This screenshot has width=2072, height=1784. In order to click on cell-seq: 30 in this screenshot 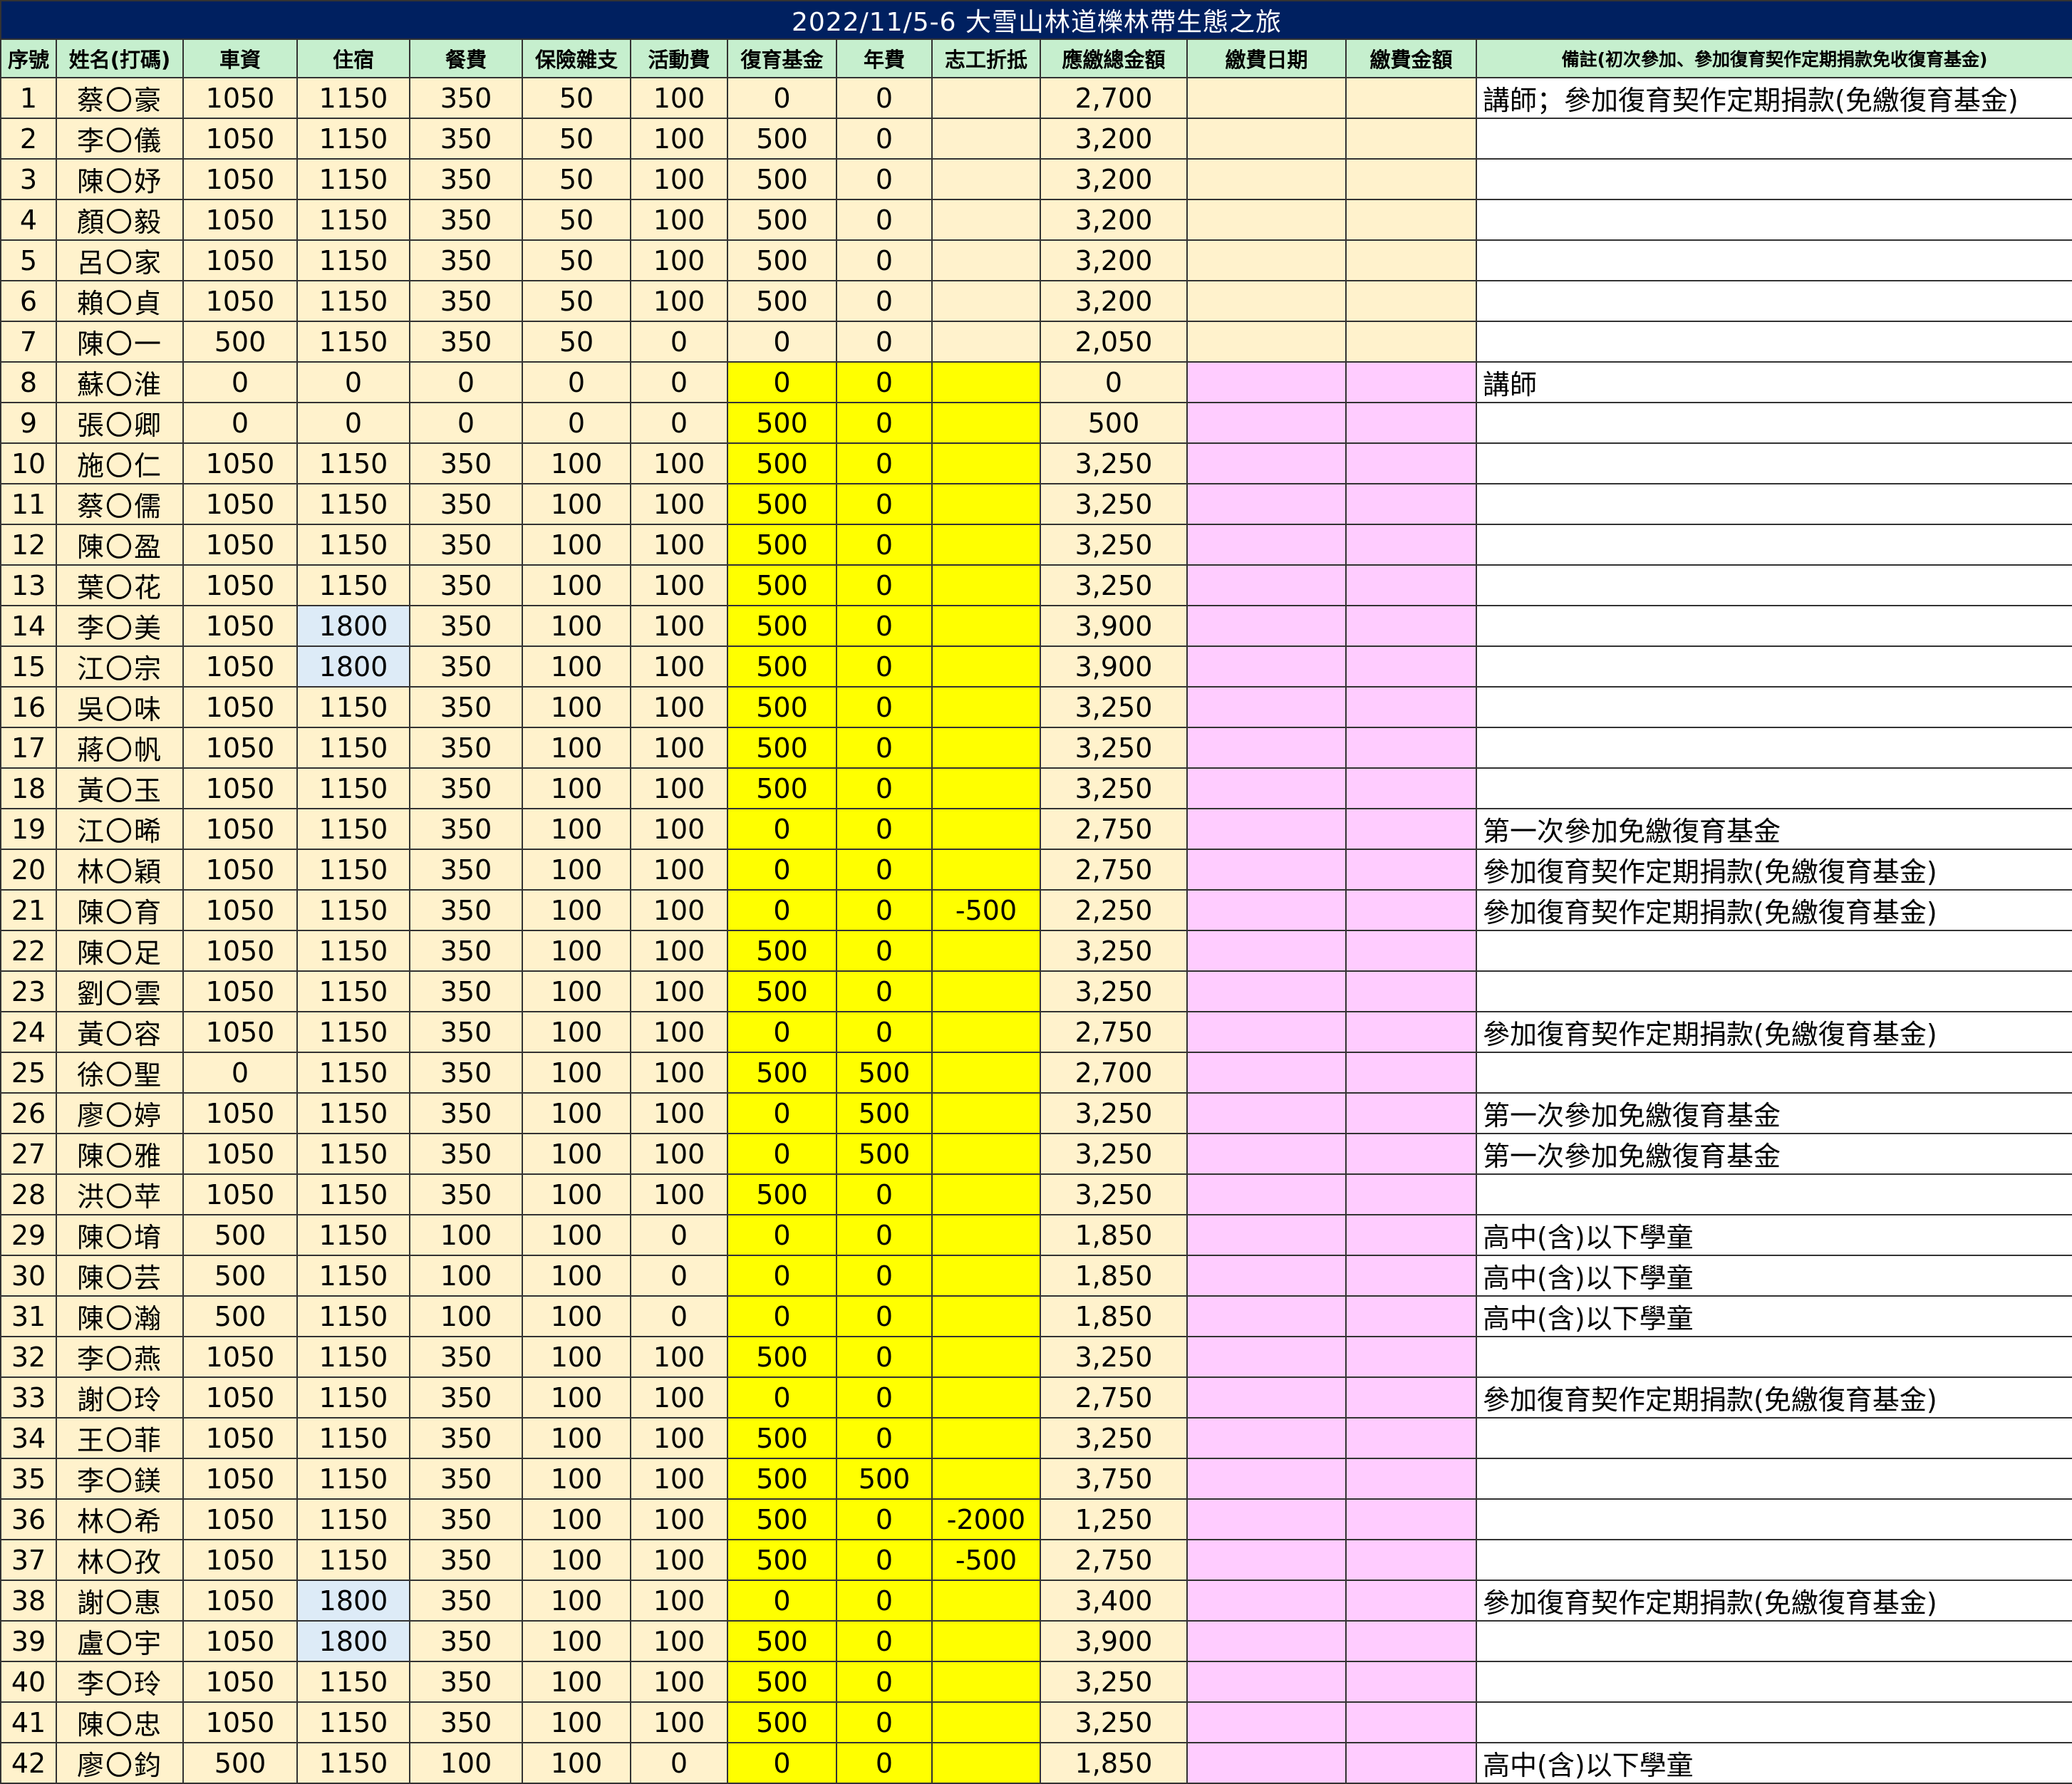, I will do `click(28, 1276)`.